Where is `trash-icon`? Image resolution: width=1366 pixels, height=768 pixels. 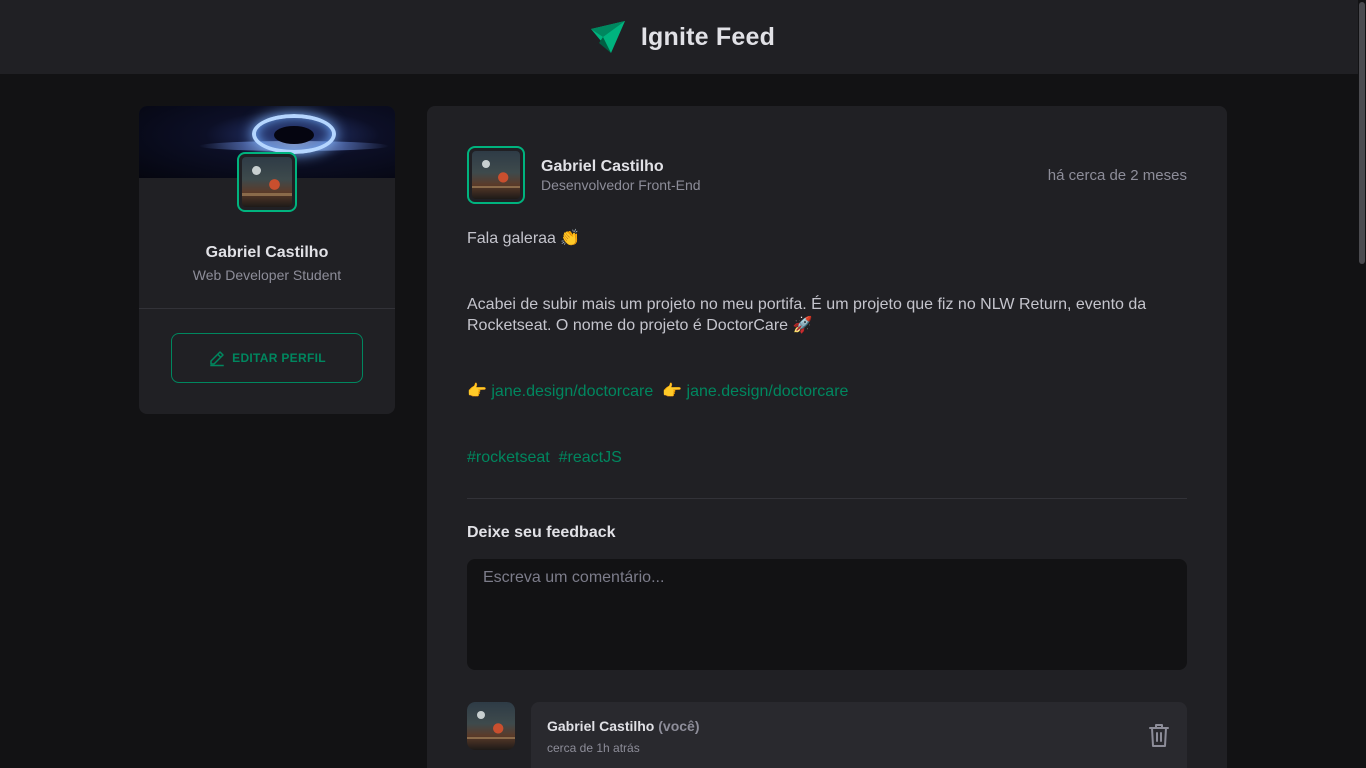 trash-icon is located at coordinates (1159, 735).